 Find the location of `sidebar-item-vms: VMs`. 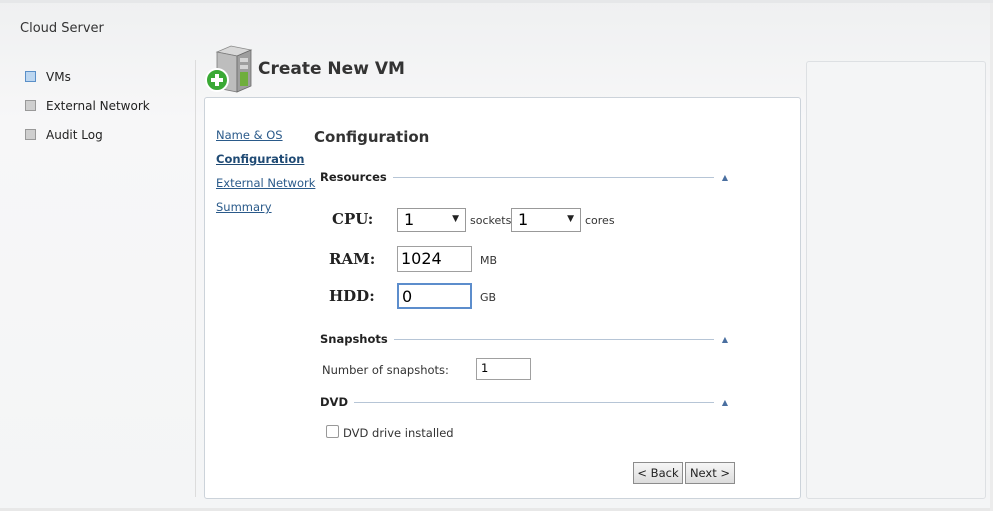

sidebar-item-vms: VMs is located at coordinates (105, 76).